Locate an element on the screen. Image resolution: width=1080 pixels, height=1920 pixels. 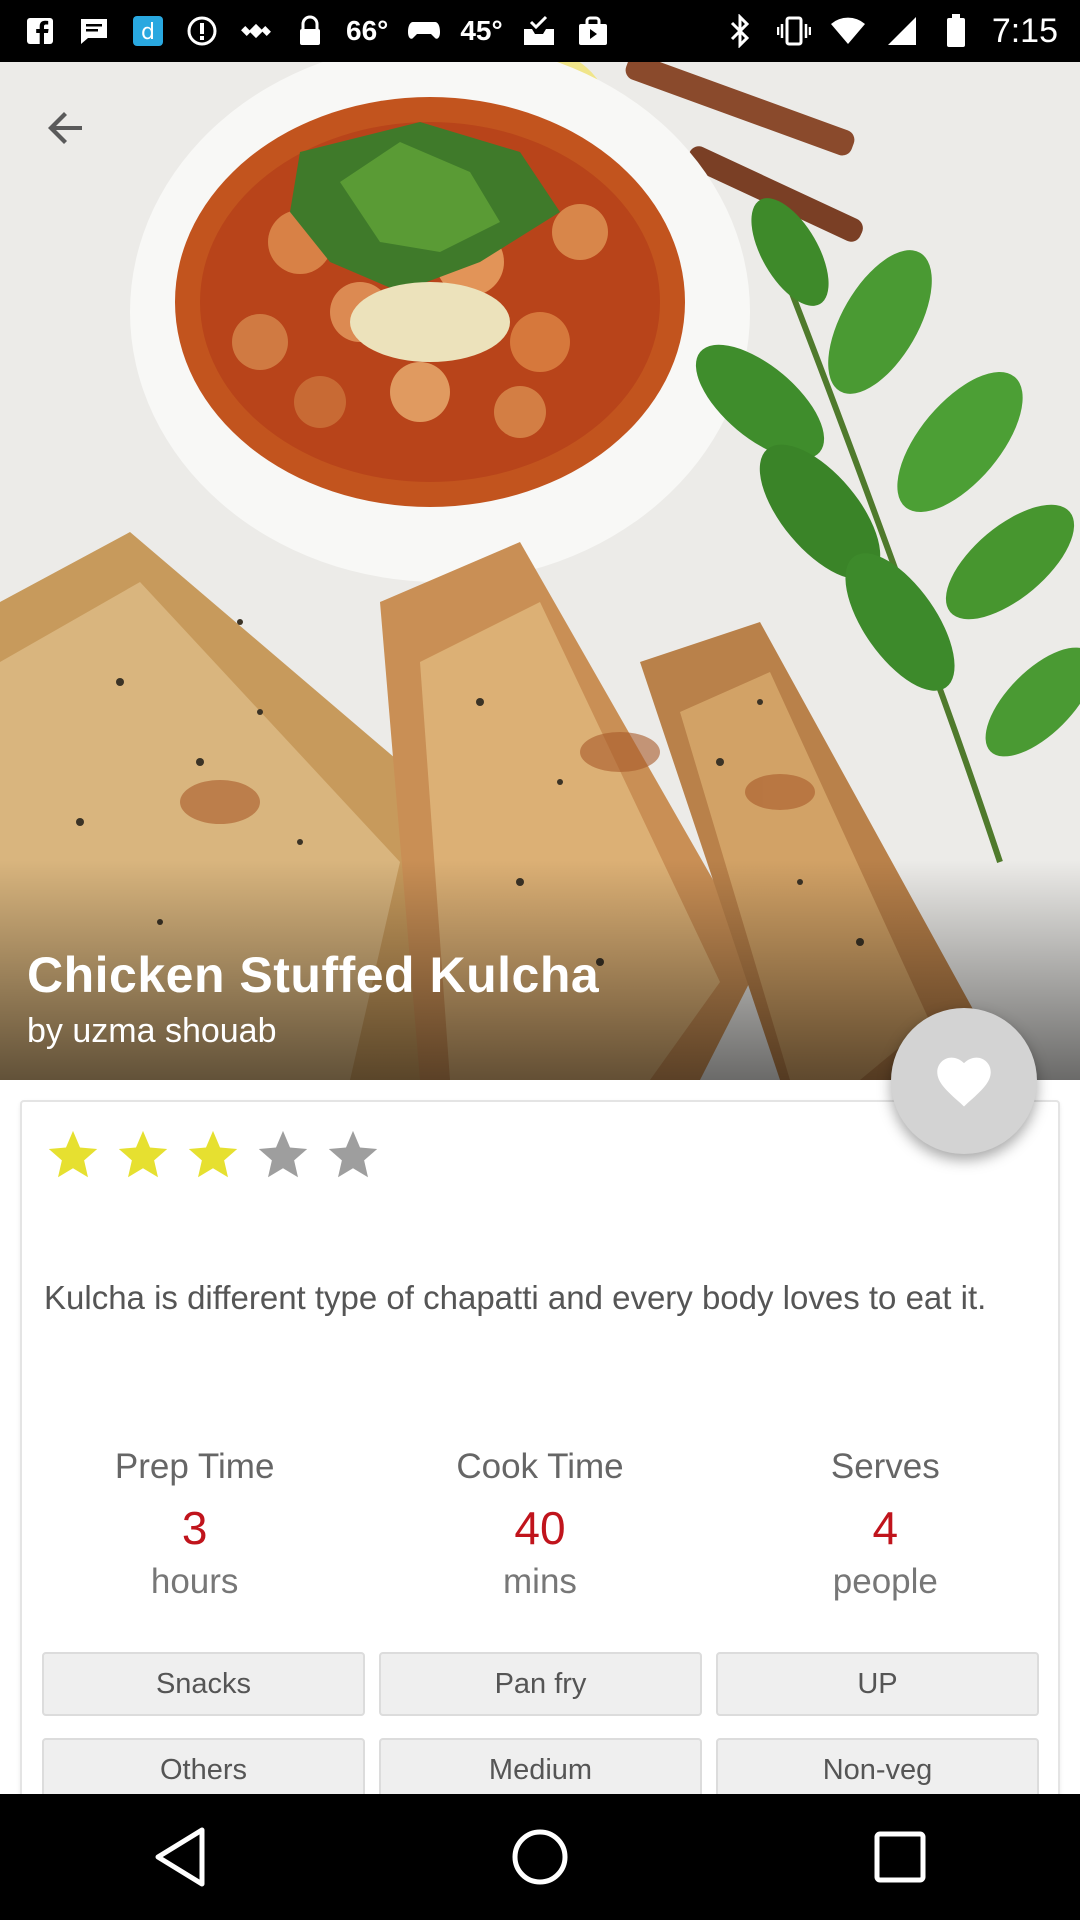
cook-time-unit: mins is located at coordinates (540, 1581).